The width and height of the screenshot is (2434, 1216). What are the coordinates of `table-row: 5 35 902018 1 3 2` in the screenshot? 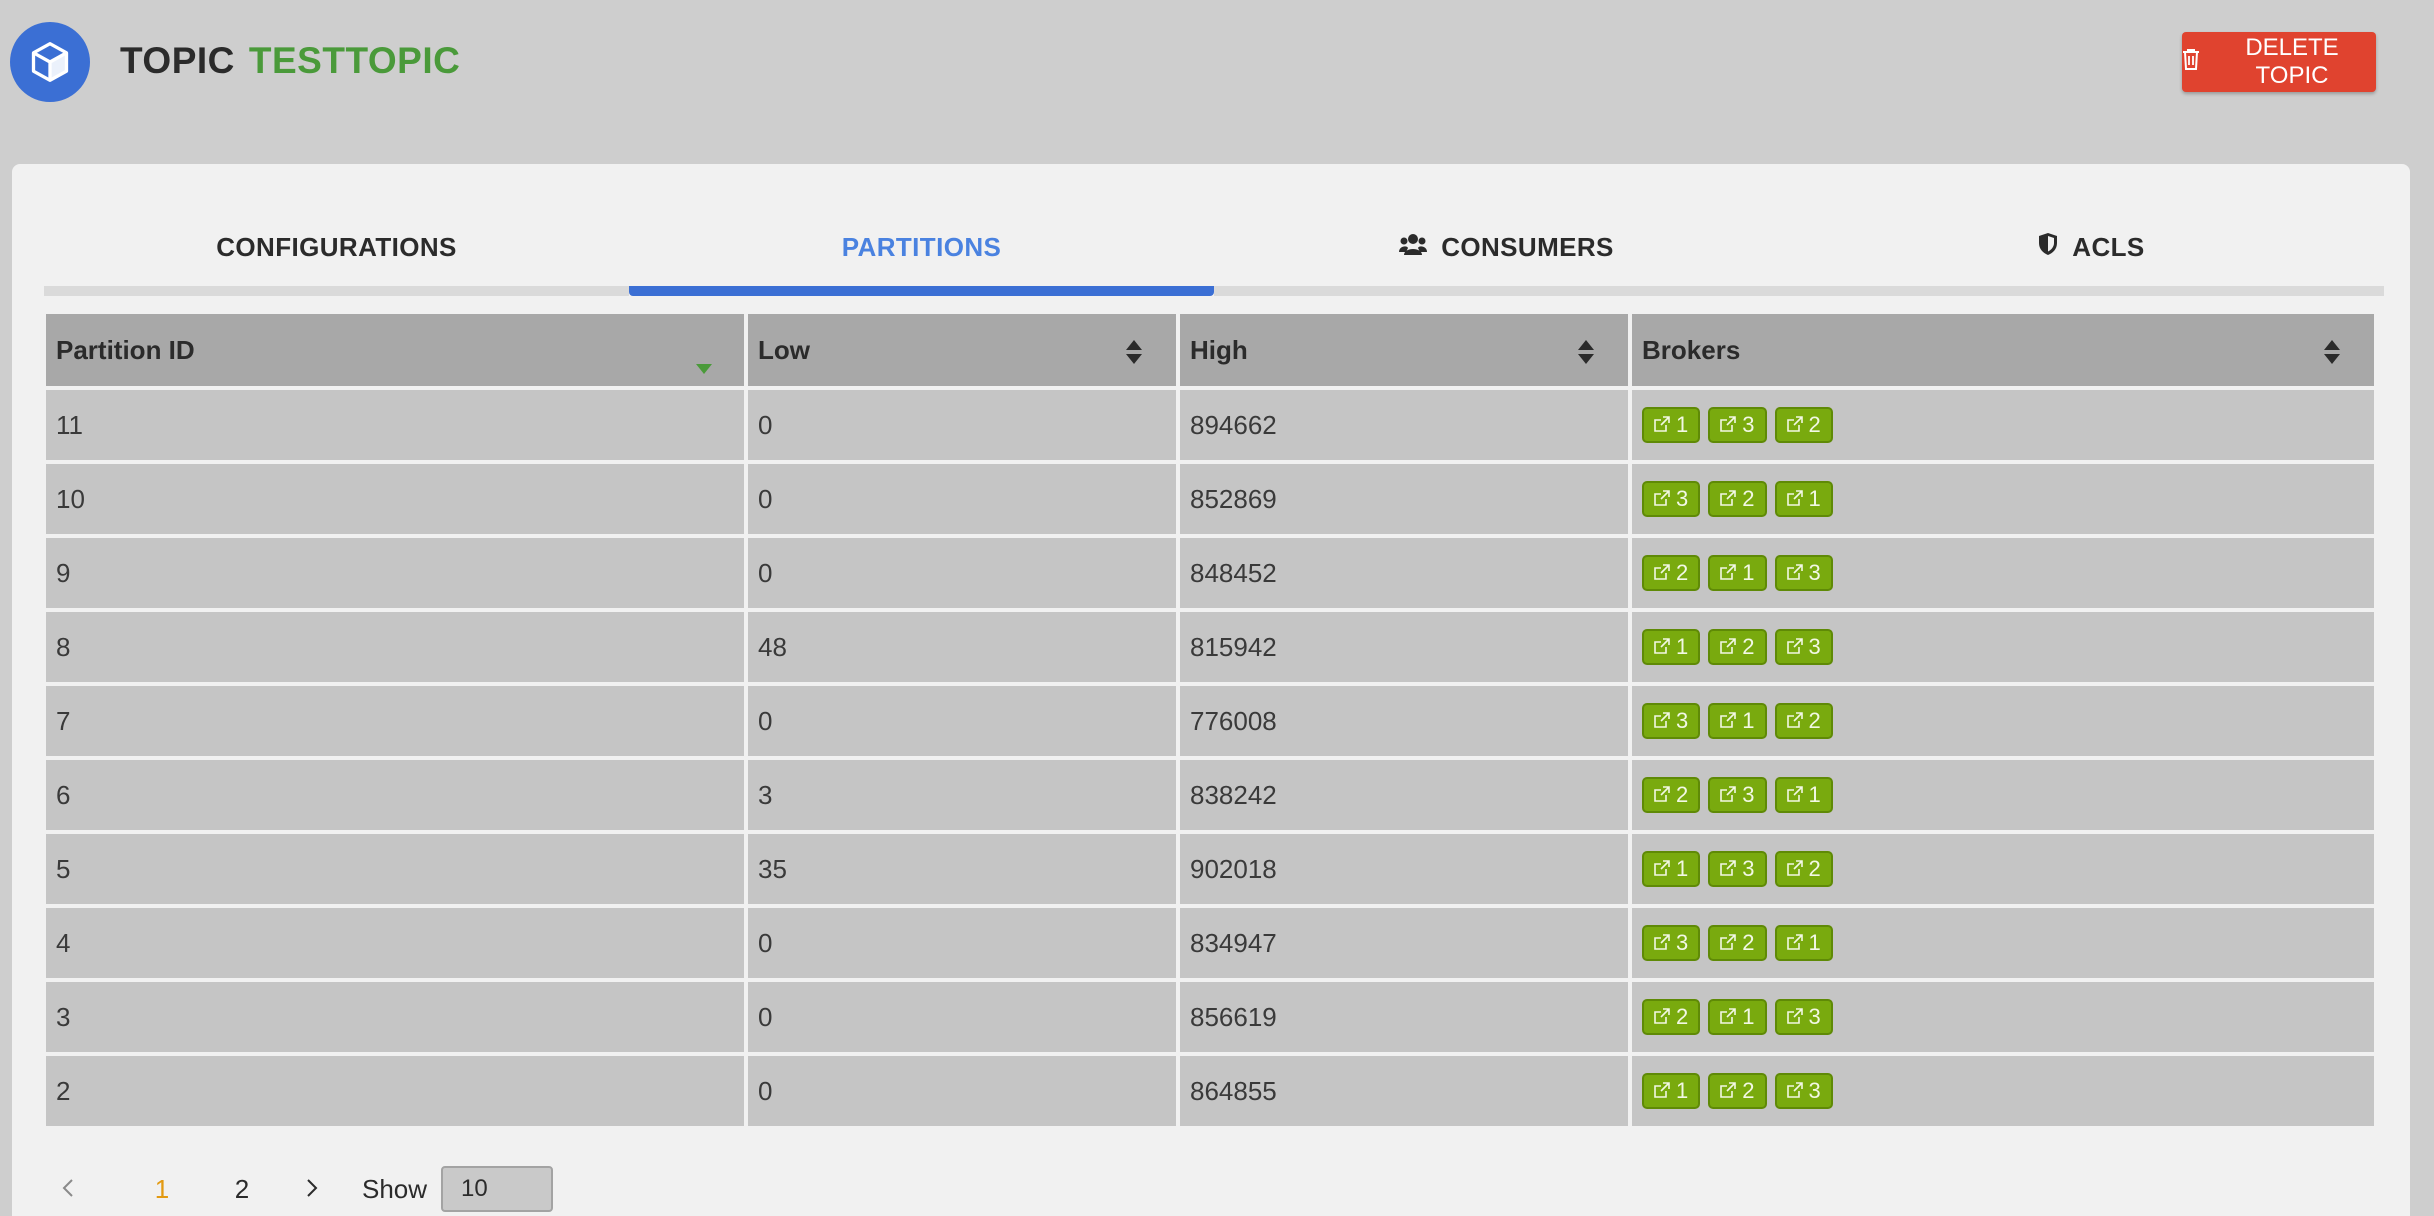 It's located at (1210, 869).